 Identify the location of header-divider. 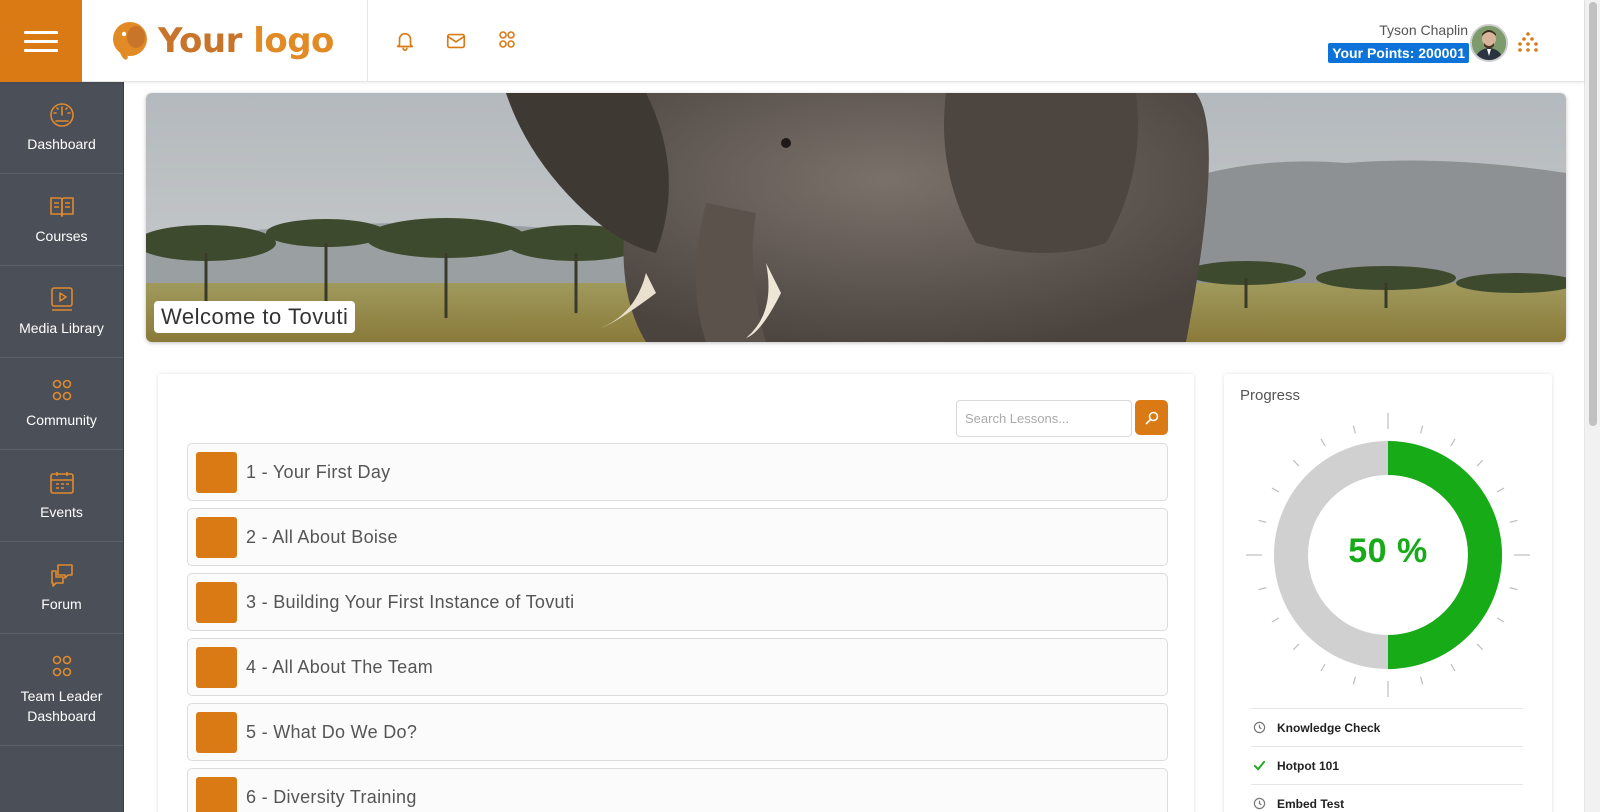
(367, 41).